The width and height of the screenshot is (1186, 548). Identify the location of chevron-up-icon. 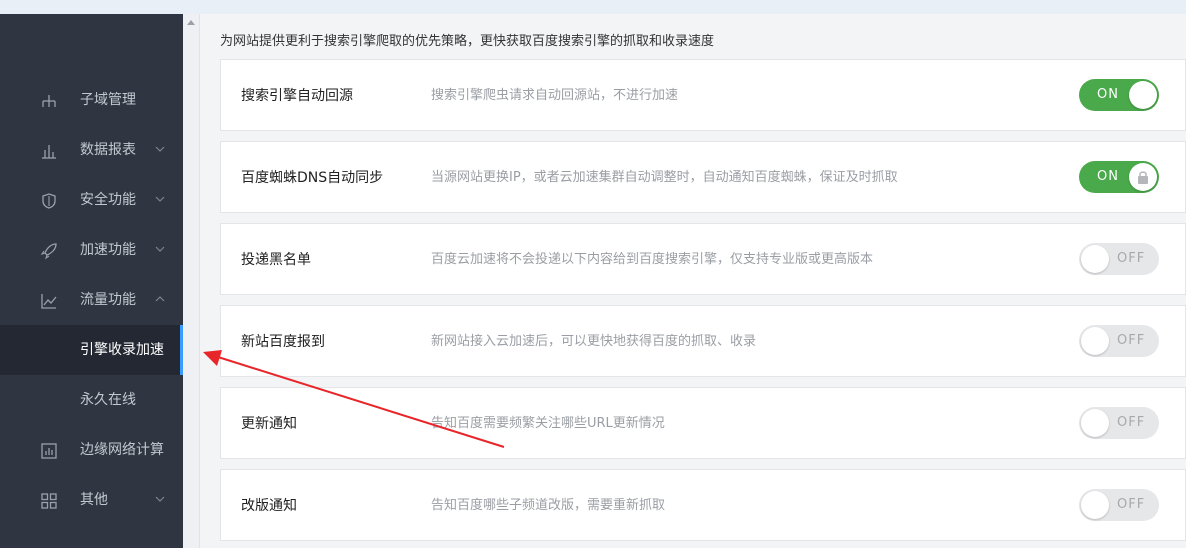
(160, 299).